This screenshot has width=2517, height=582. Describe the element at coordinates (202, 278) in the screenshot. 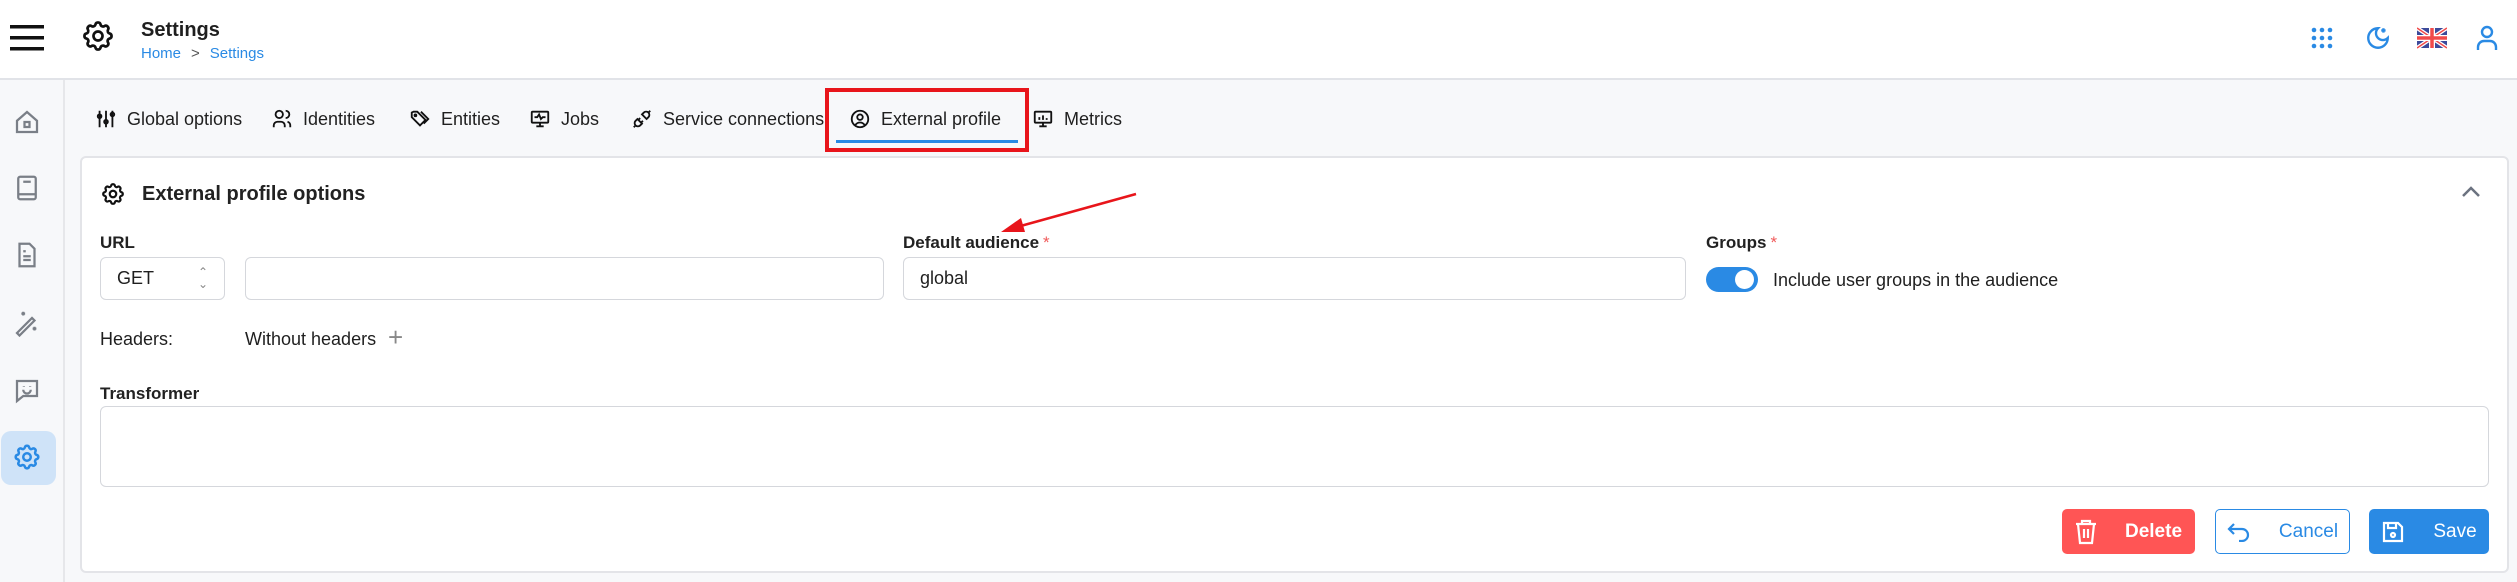

I see `select-arrows-icon: ⌃ ⌄` at that location.